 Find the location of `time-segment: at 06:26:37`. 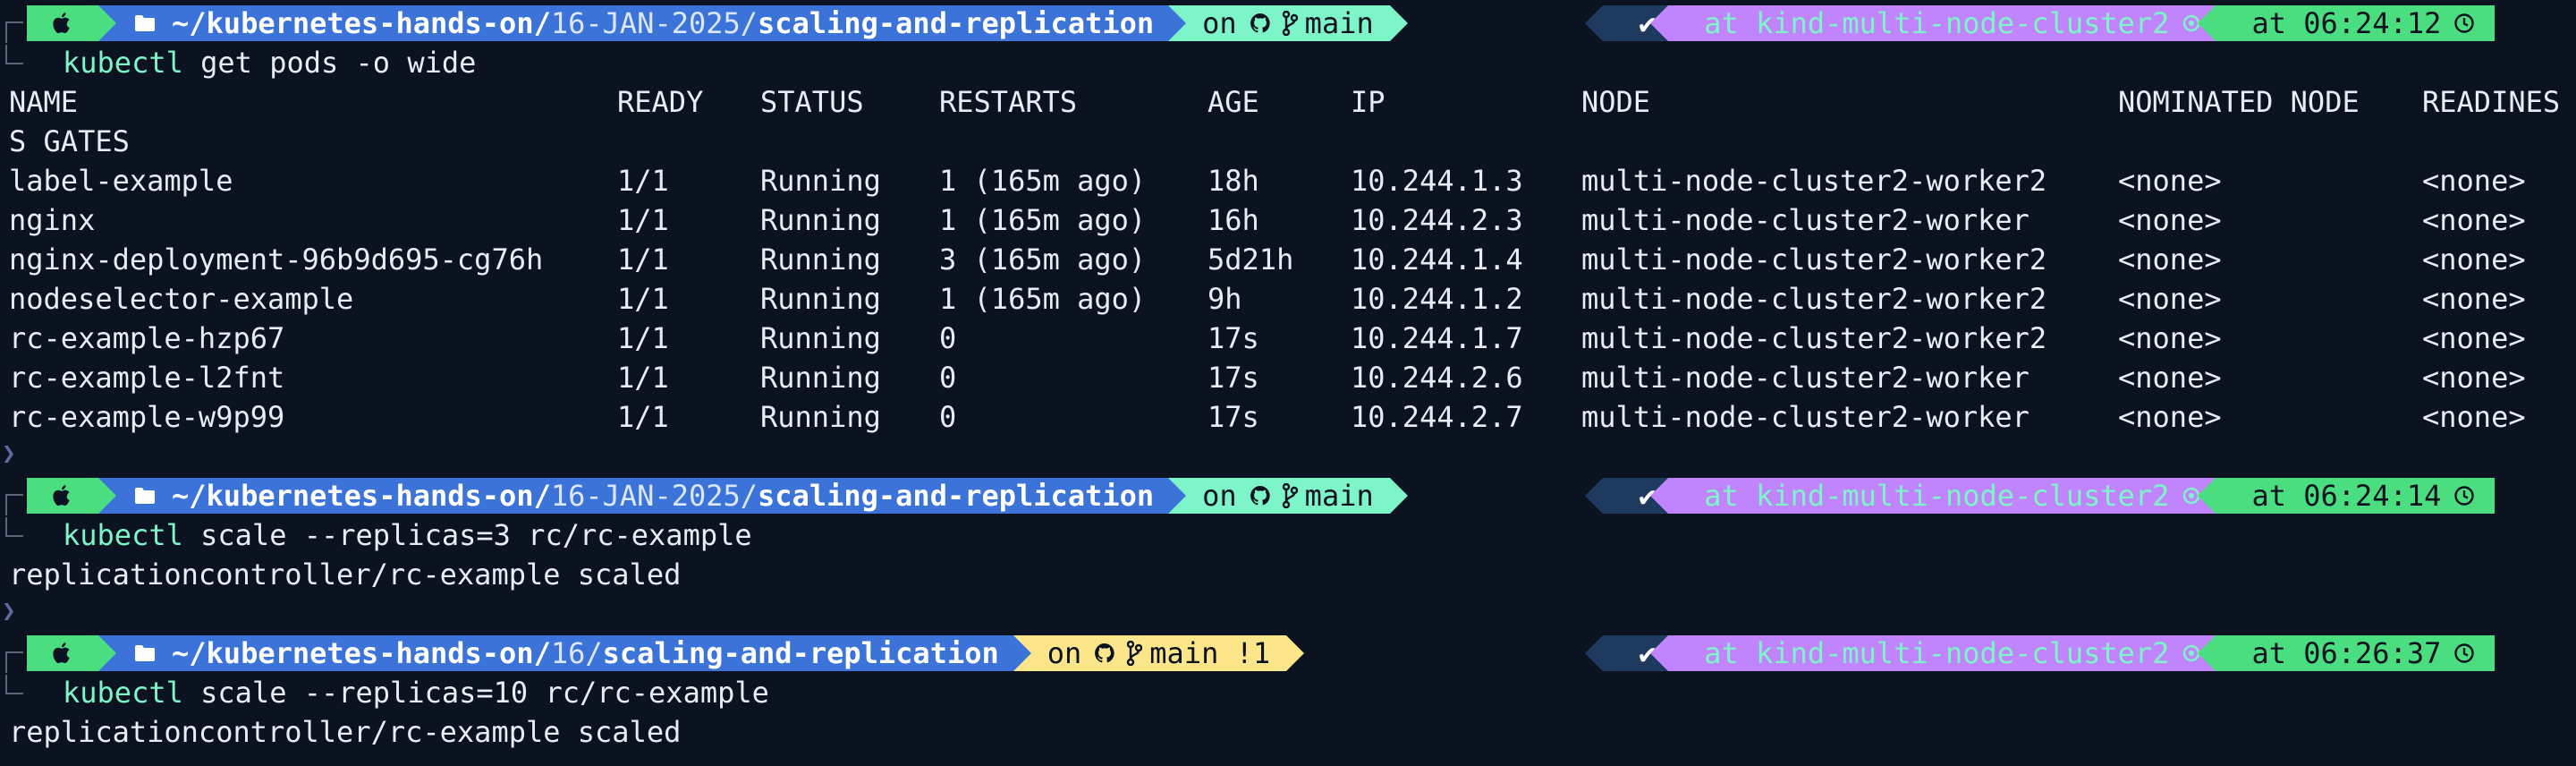

time-segment: at 06:26:37 is located at coordinates (2347, 653).